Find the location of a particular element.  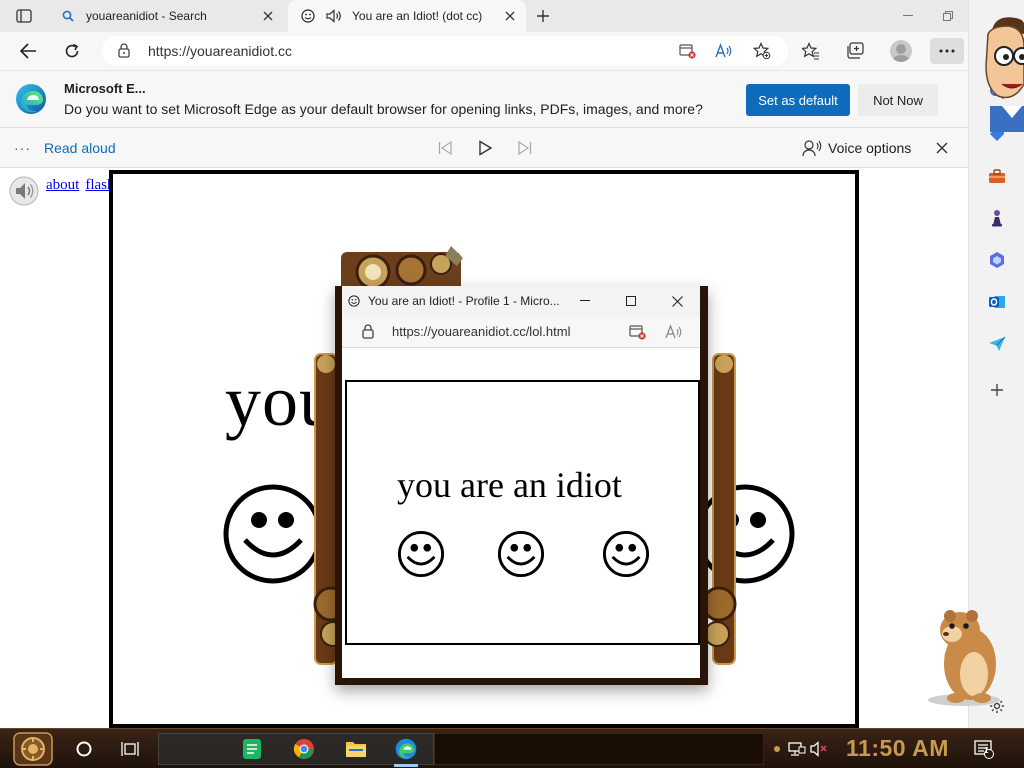

skip-back-icon is located at coordinates (445, 148).